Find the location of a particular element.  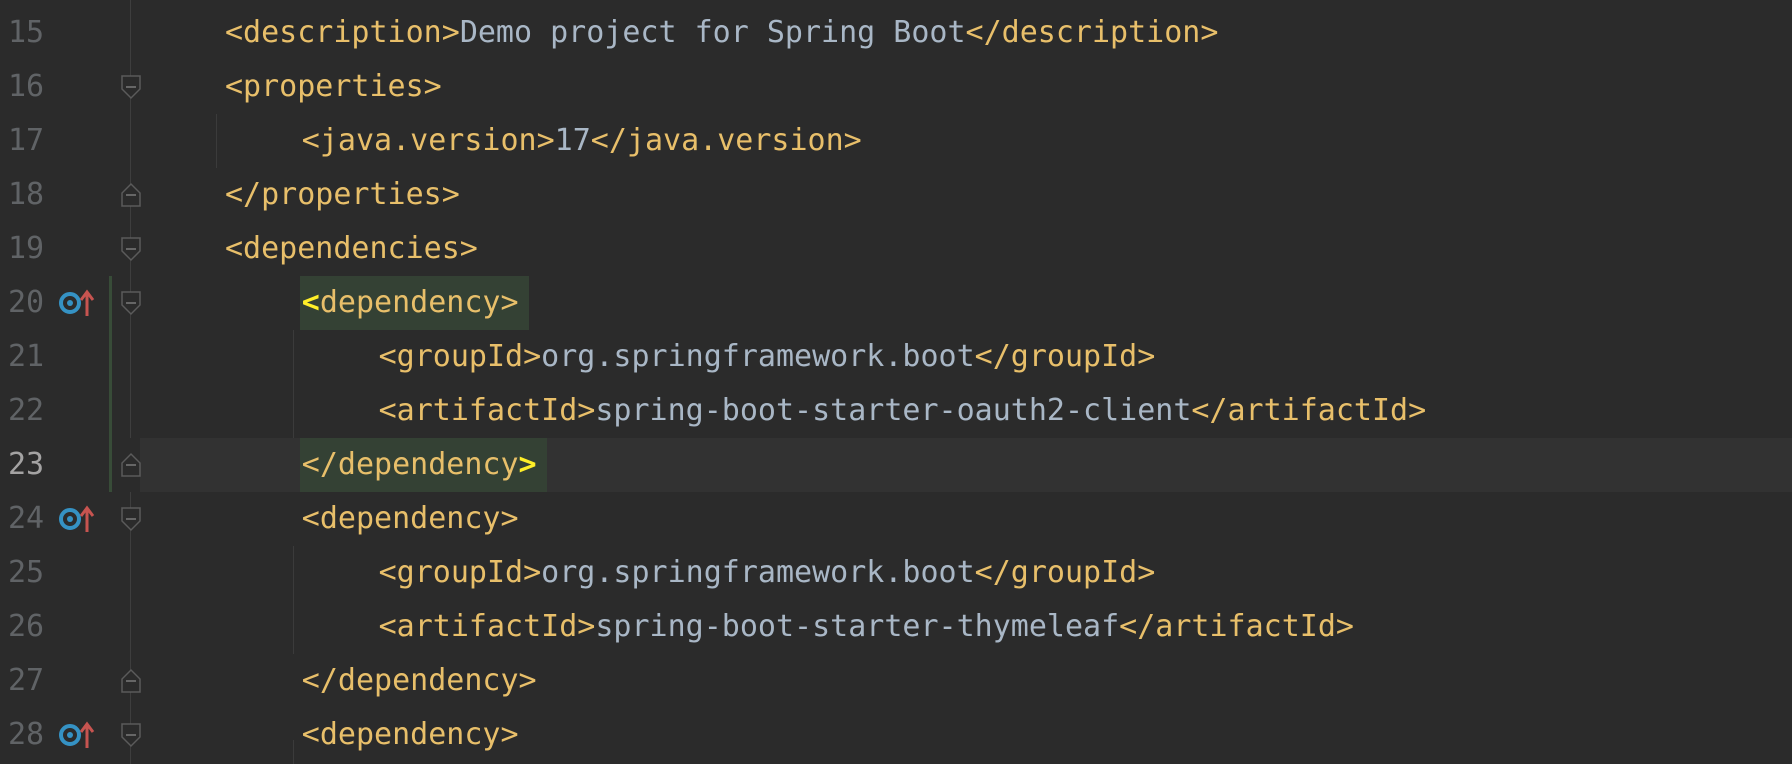

xml-text: spring-boot-starter-thymeleaf is located at coordinates (857, 626).